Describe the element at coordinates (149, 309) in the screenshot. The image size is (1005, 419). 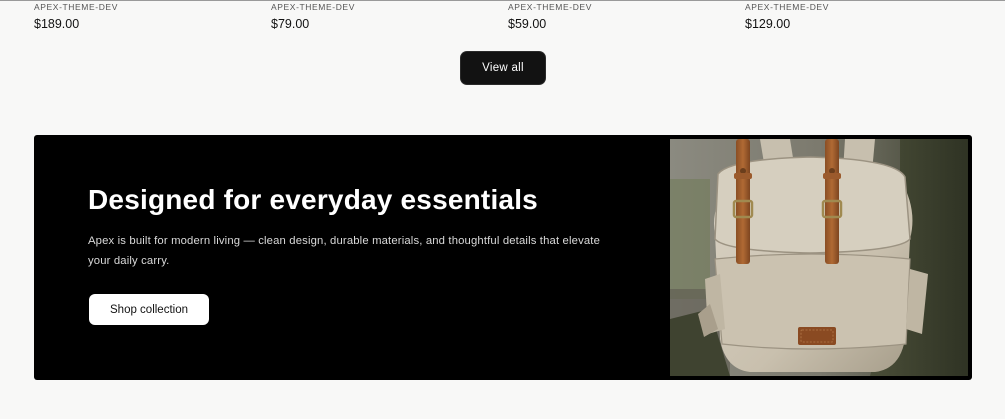
I see `shop-collection-button: Shop collection` at that location.